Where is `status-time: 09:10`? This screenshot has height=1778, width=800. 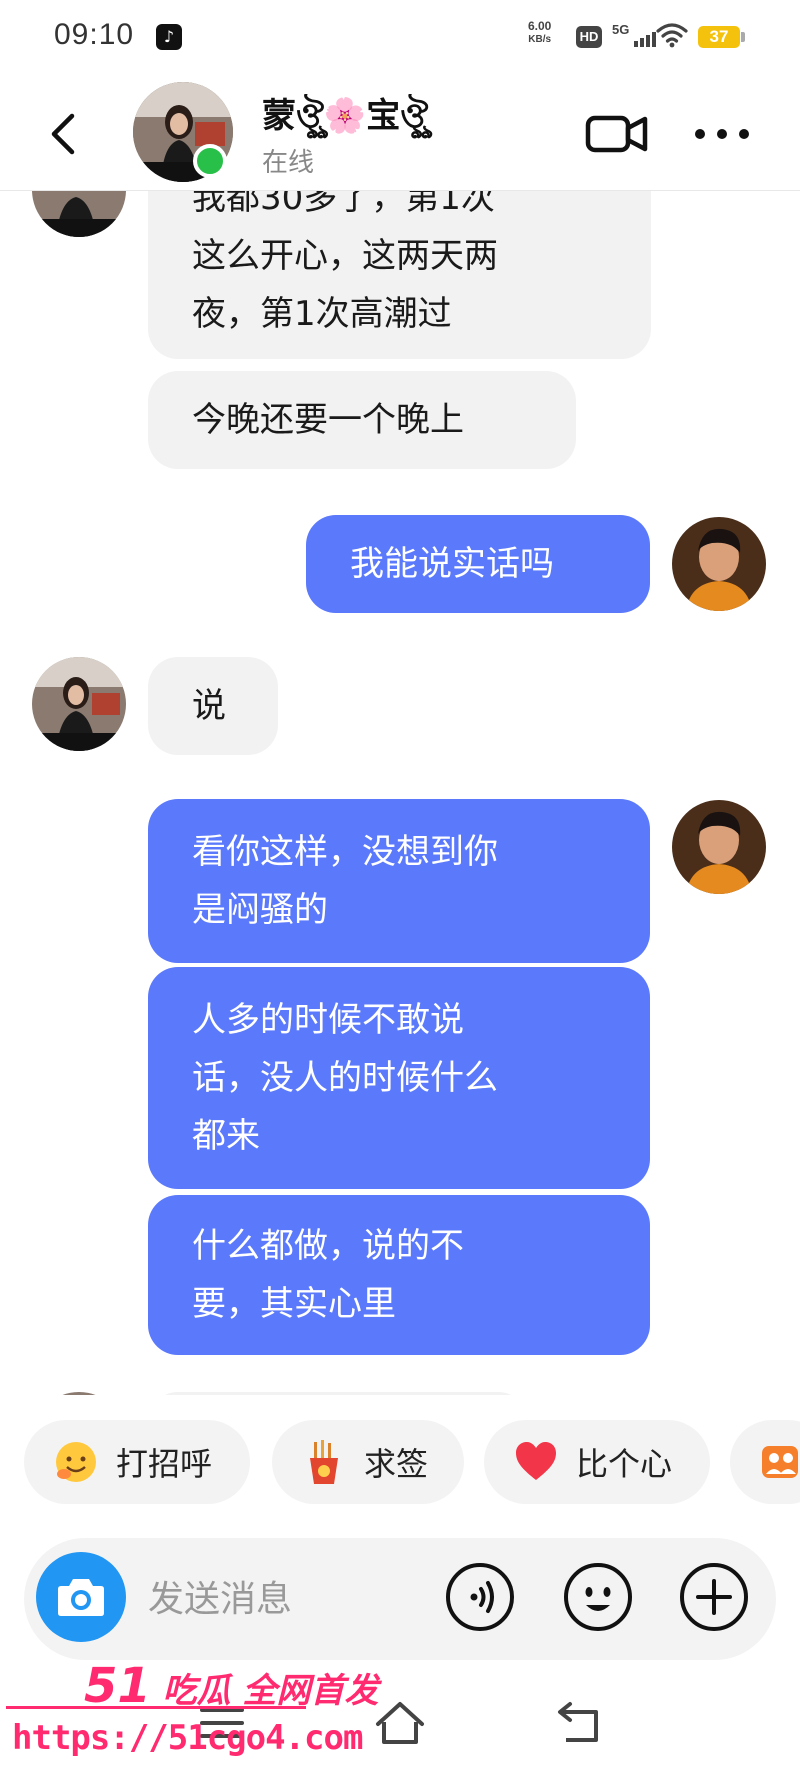
status-time: 09:10 is located at coordinates (94, 34).